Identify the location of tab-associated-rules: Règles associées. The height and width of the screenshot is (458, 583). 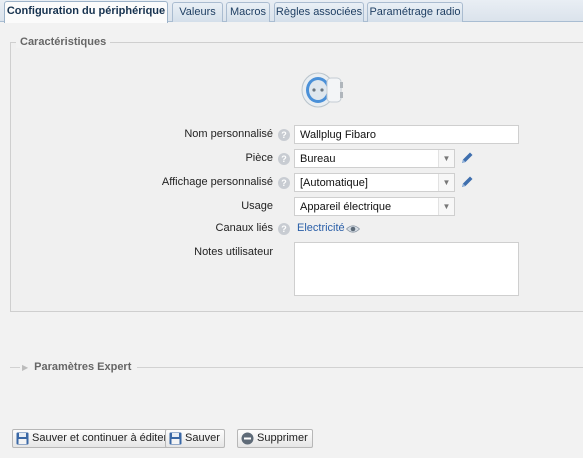
(319, 12).